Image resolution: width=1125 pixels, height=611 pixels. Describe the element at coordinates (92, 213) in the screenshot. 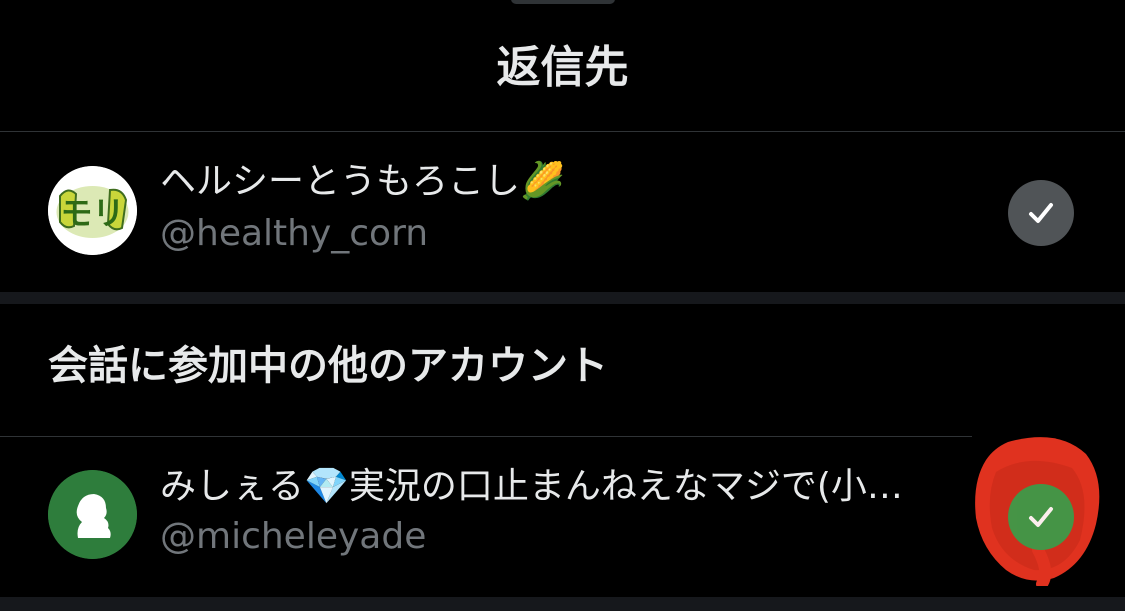

I see `svg-text: モリ` at that location.